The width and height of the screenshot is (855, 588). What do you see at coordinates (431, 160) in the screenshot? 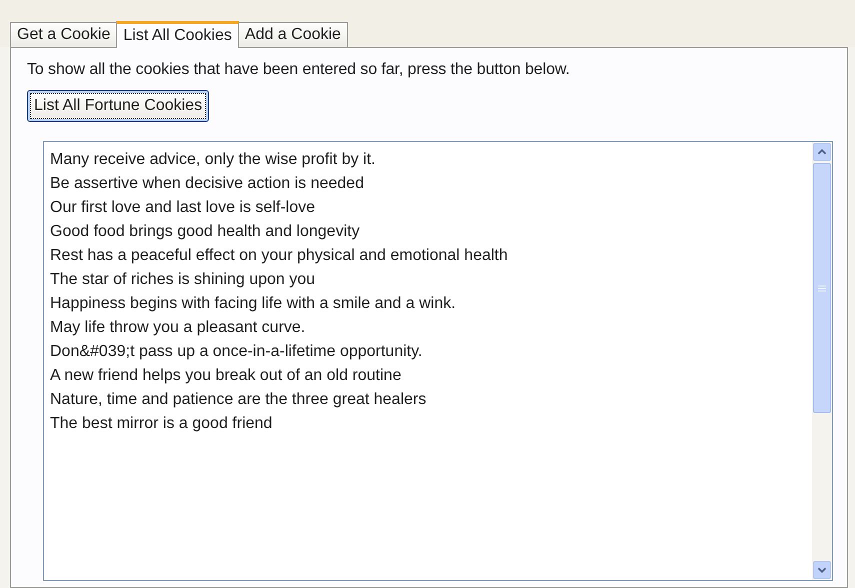
I see `list-item: Many receive advice, only the wise profit by it.` at bounding box center [431, 160].